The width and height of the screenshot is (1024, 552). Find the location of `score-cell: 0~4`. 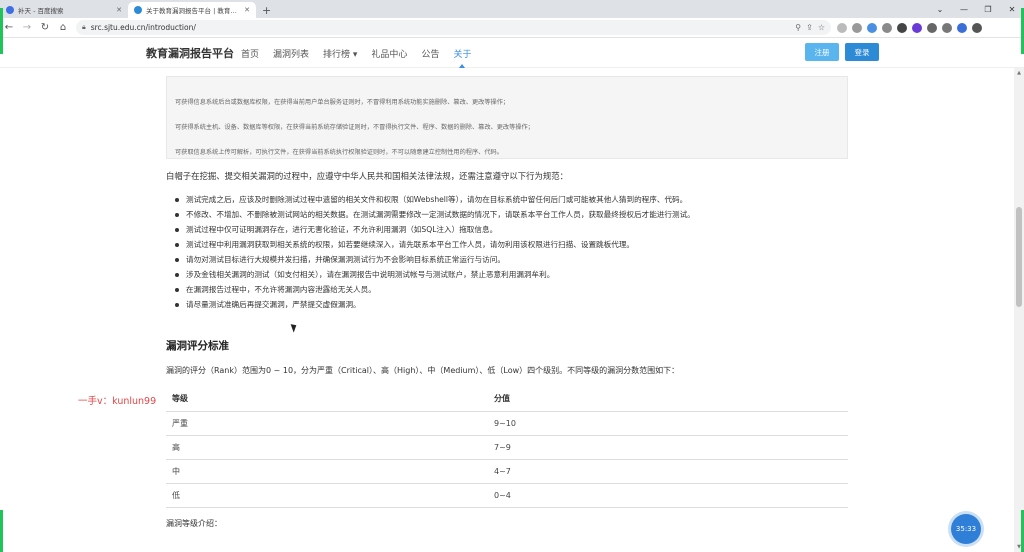

score-cell: 0~4 is located at coordinates (668, 495).